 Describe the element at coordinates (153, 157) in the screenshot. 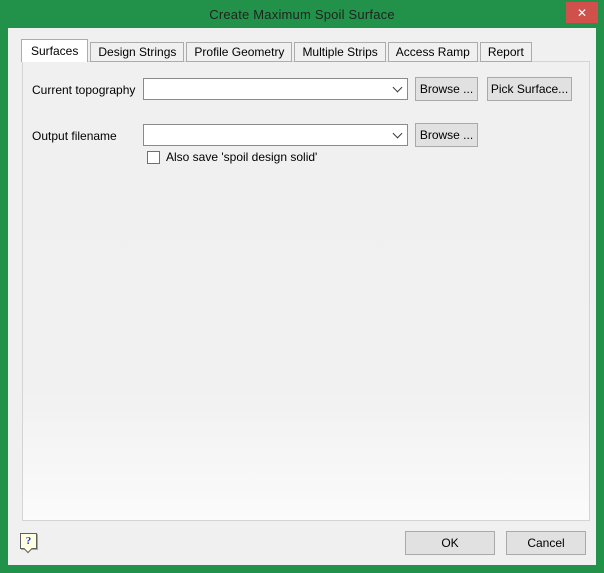

I see `also-save-checkbox` at that location.